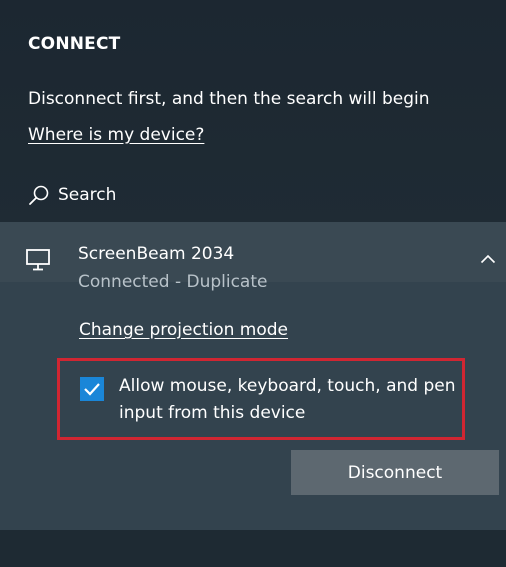 This screenshot has width=506, height=567. What do you see at coordinates (38, 260) in the screenshot?
I see `monitor-icon` at bounding box center [38, 260].